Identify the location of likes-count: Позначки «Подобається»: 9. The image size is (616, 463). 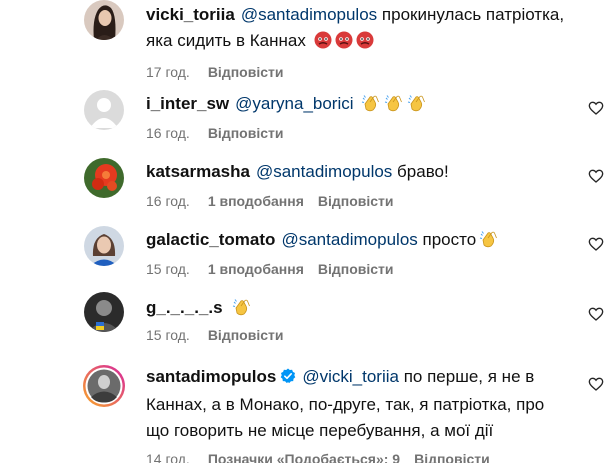
(304, 456).